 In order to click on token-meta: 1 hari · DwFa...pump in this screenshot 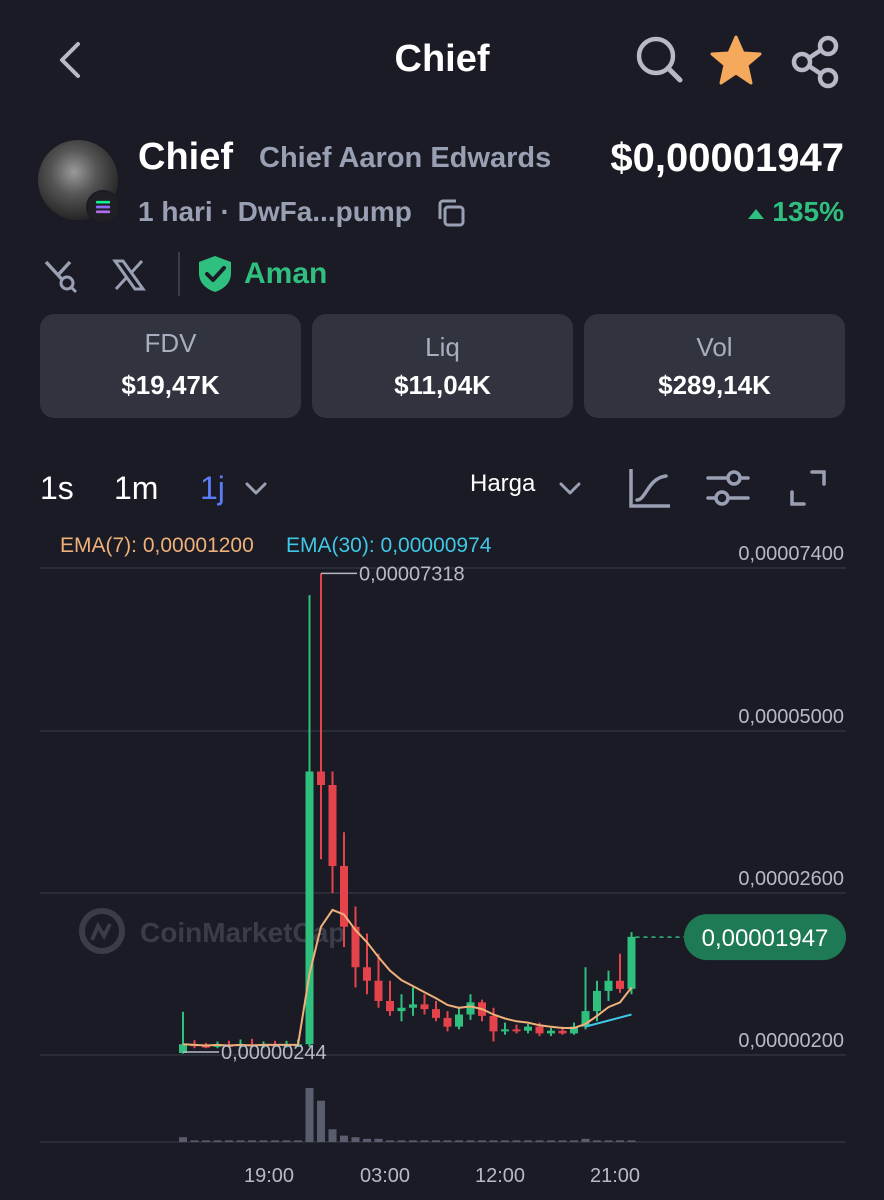, I will do `click(275, 212)`.